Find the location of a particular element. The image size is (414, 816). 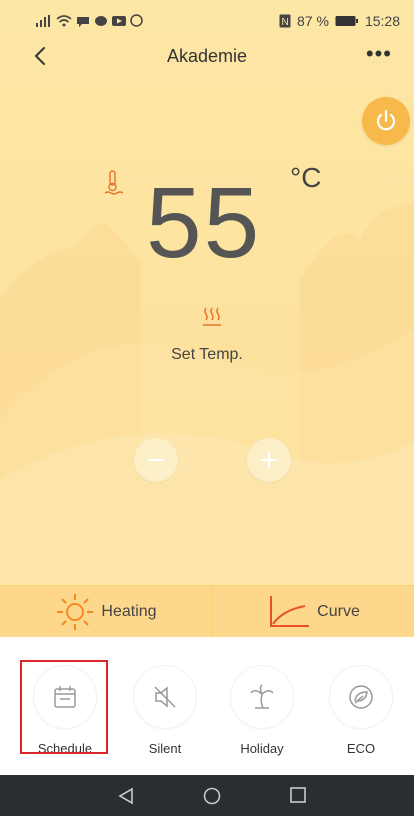

set-temp-label: Set Temp. is located at coordinates (207, 354).